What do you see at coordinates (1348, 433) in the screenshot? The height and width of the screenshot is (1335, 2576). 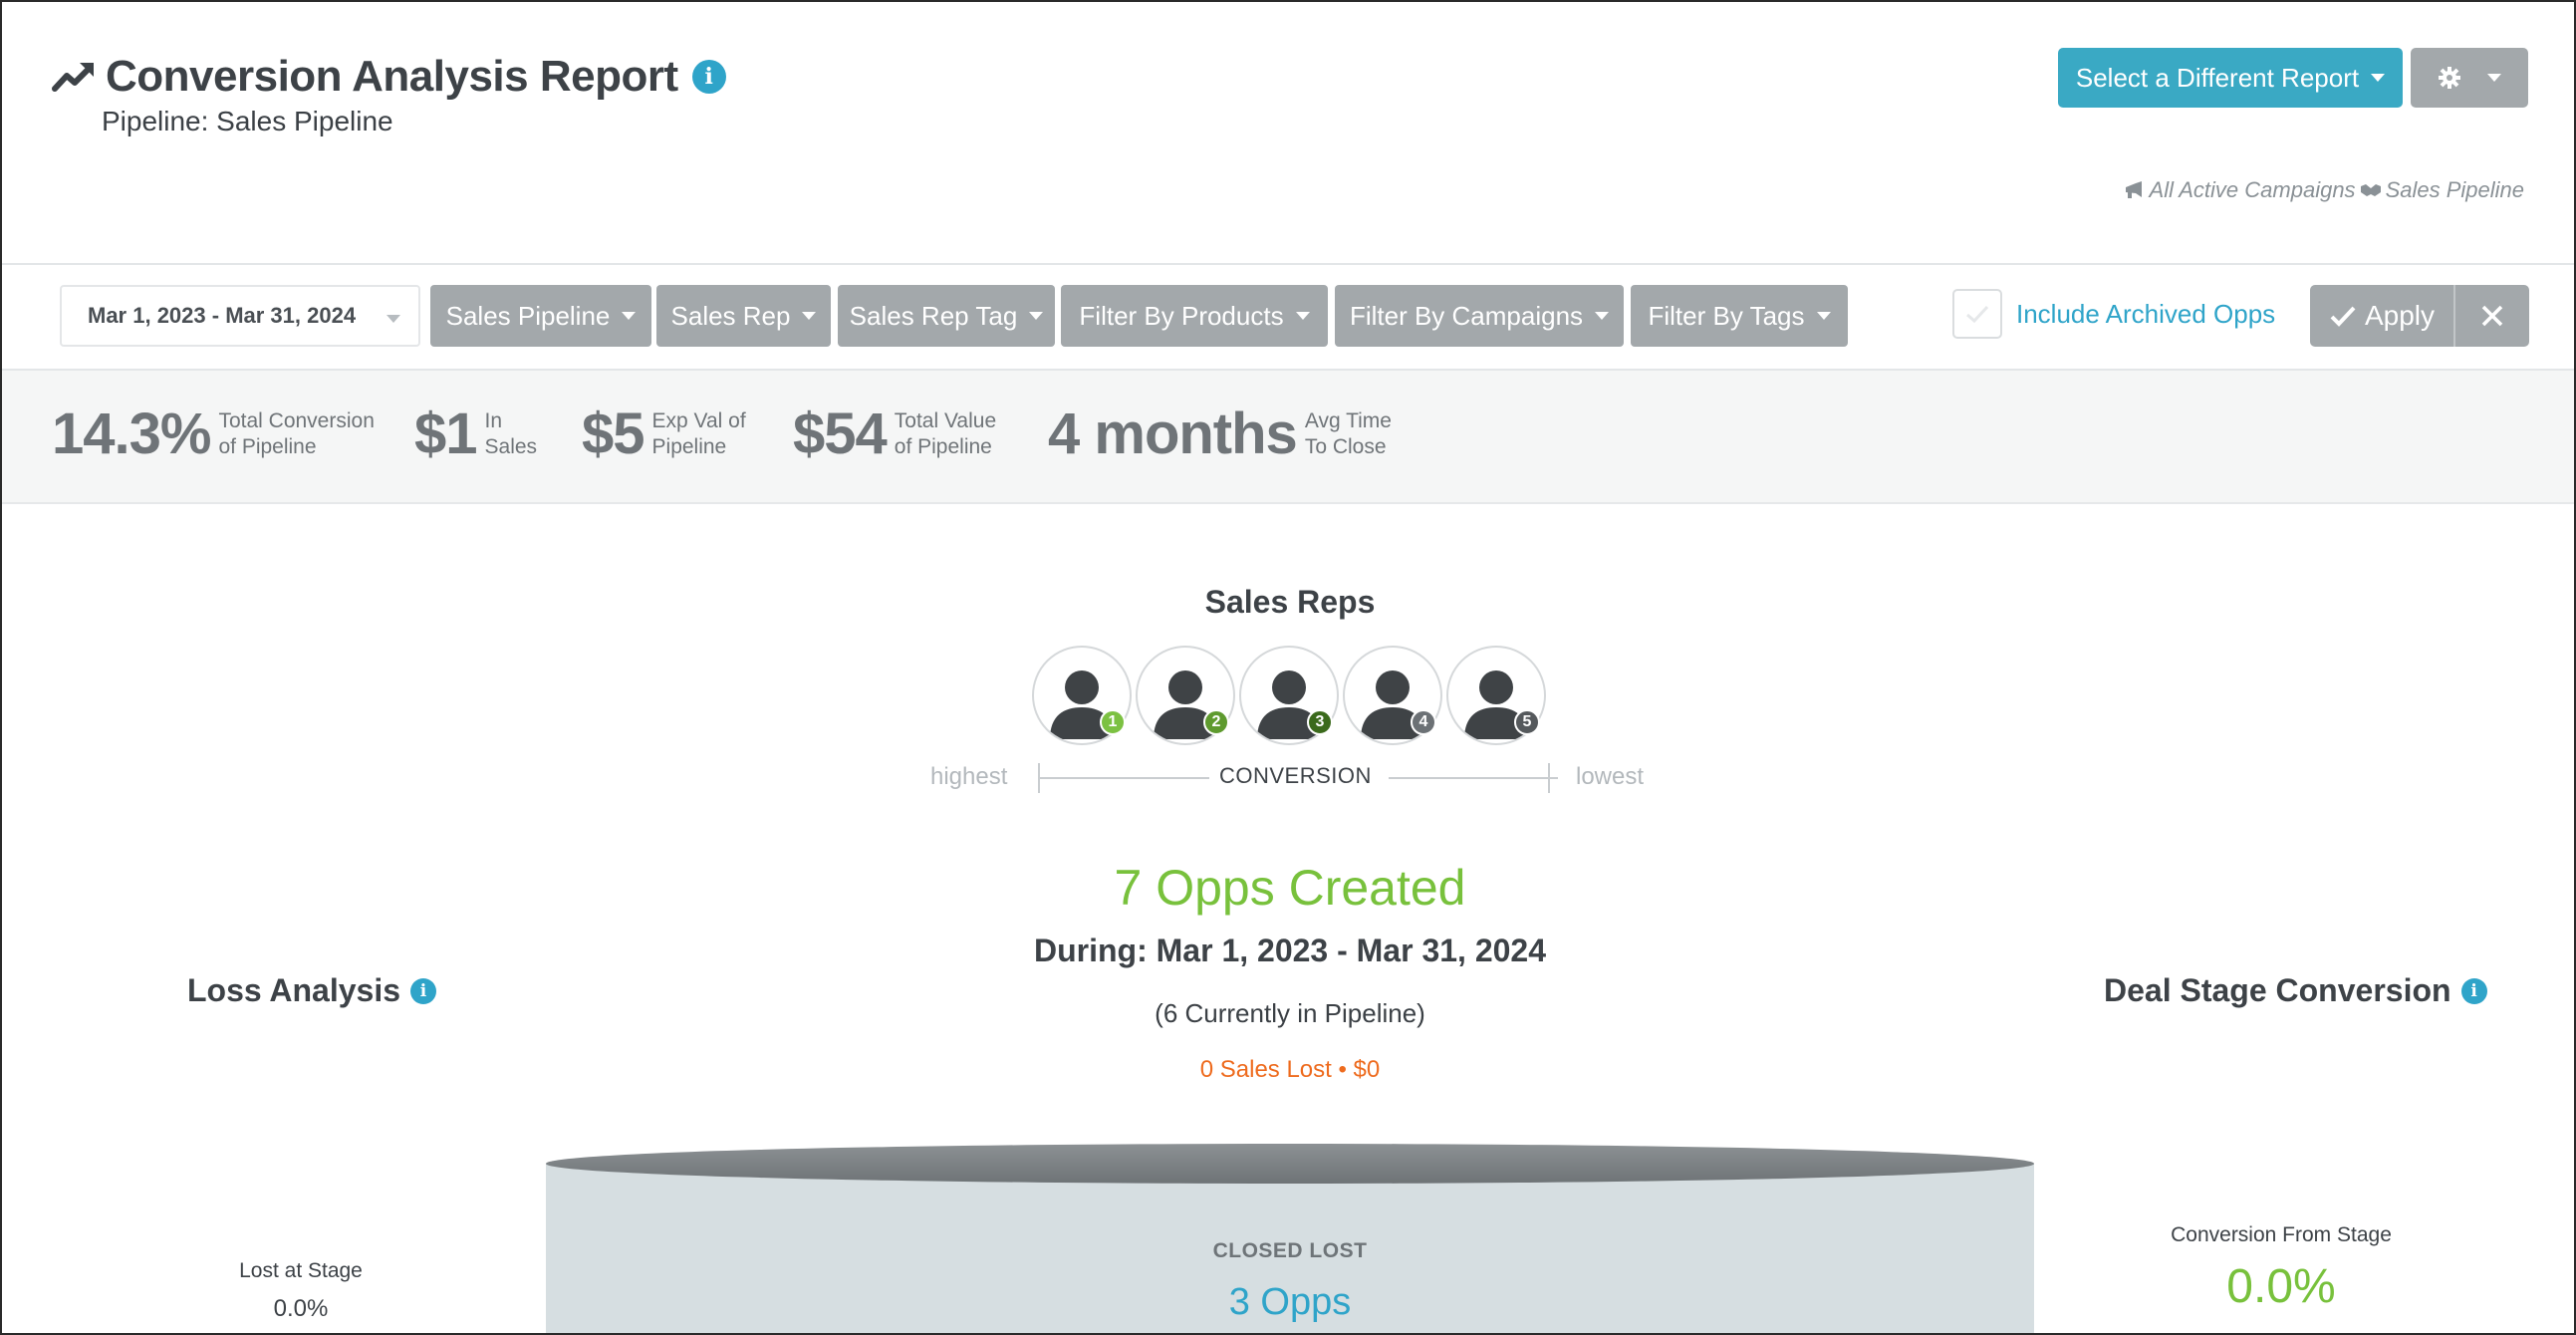 I see `stat-label: Avg Time To Close` at bounding box center [1348, 433].